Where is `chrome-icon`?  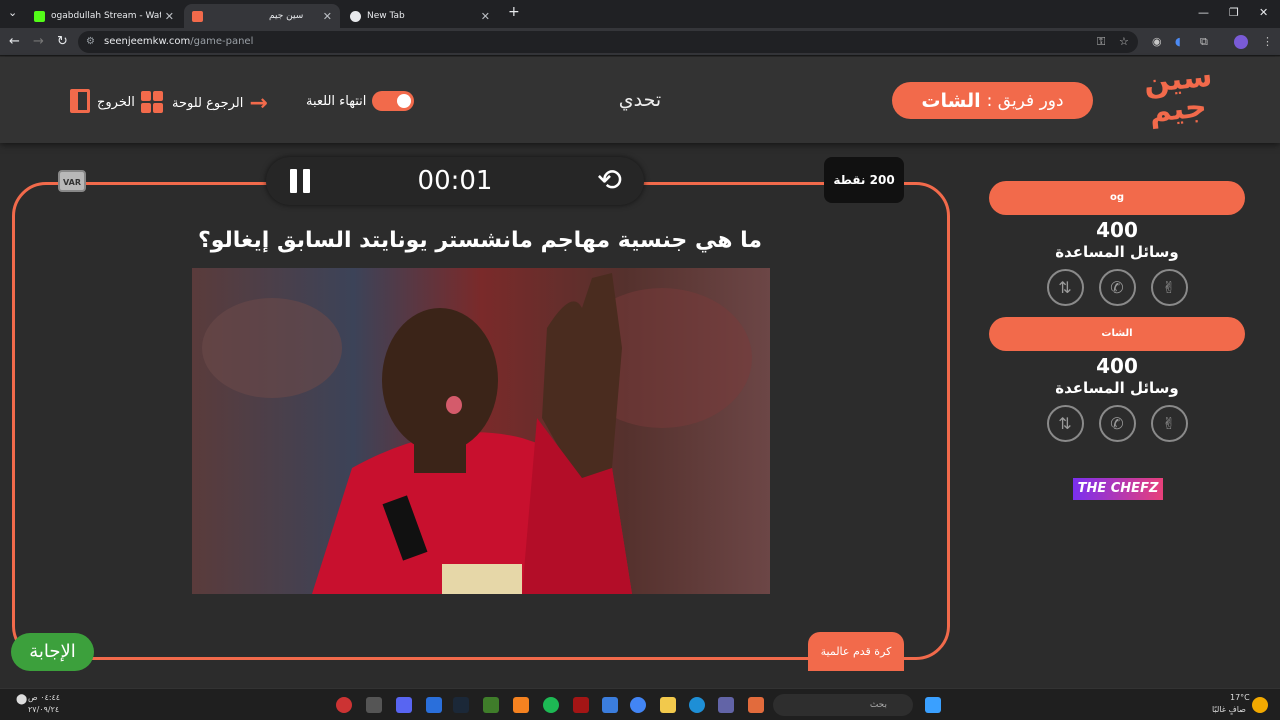
chrome-icon is located at coordinates (638, 705).